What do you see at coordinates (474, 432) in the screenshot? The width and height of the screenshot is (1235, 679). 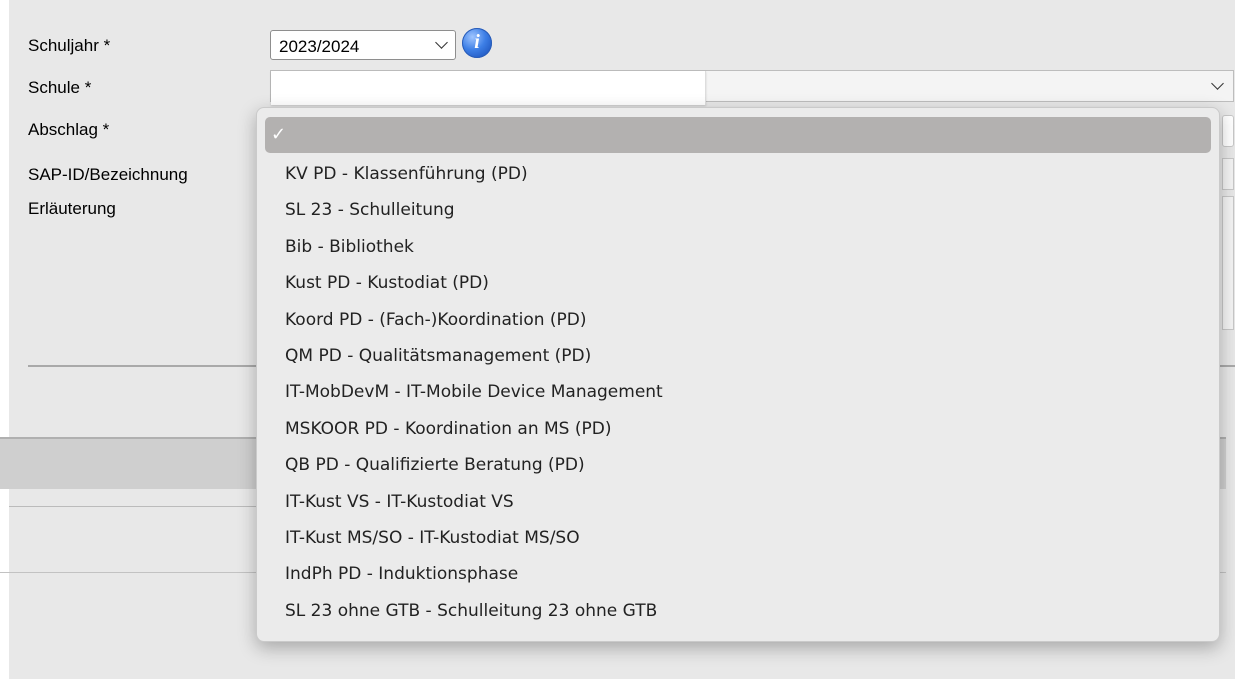 I see `dropdown-option: MSKOOR PD - Koordination an MS (PD)` at bounding box center [474, 432].